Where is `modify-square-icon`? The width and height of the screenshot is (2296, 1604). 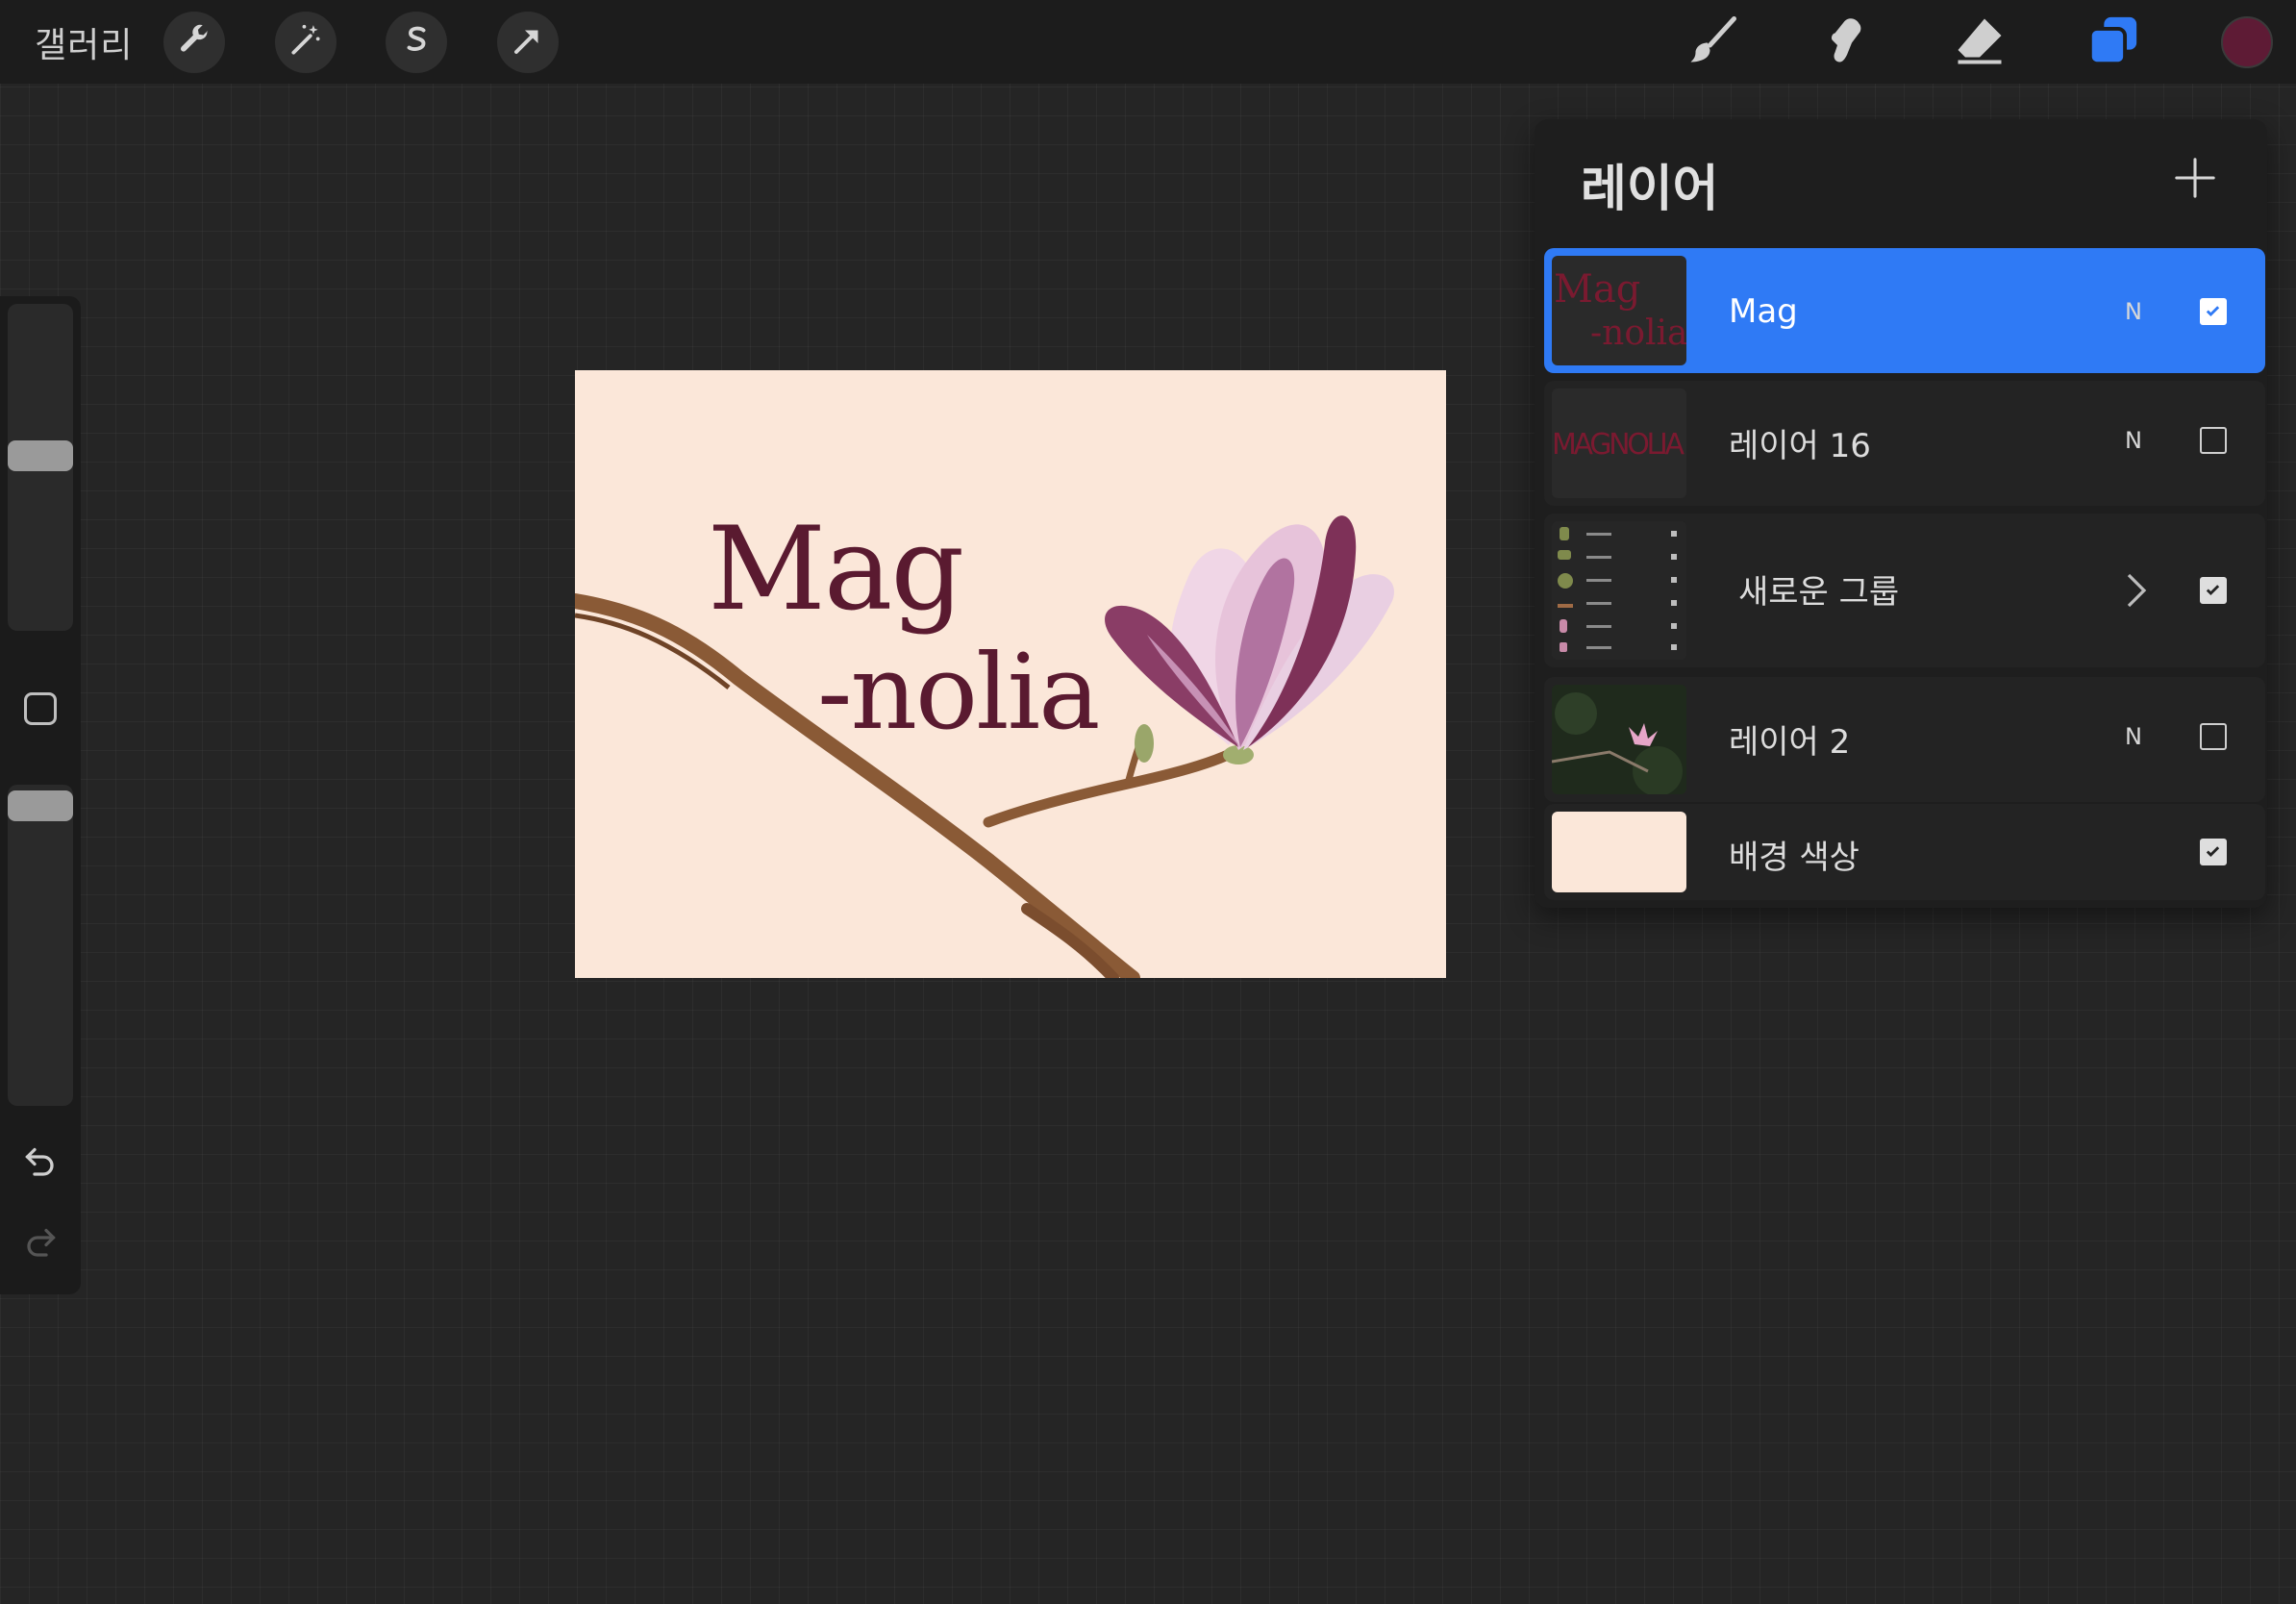 modify-square-icon is located at coordinates (40, 708).